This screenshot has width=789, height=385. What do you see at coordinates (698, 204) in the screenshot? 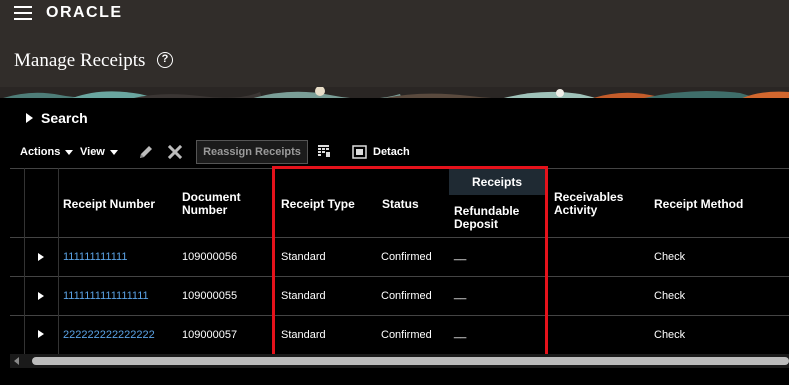
I see `column-header-receipt-method: Receipt Method` at bounding box center [698, 204].